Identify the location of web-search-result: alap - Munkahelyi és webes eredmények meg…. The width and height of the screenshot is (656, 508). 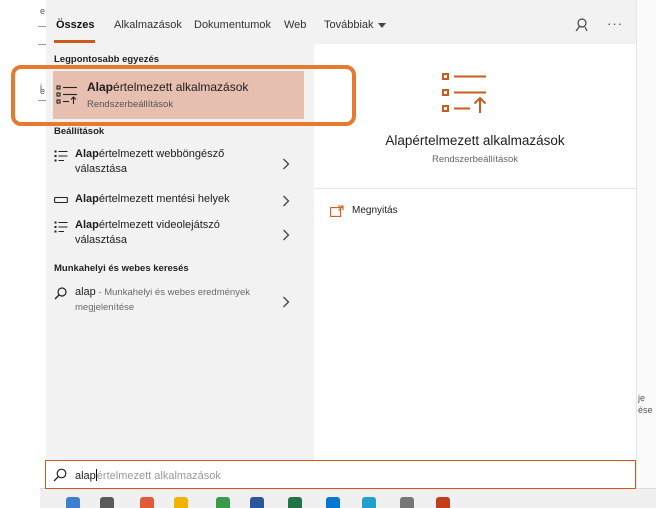
(175, 302).